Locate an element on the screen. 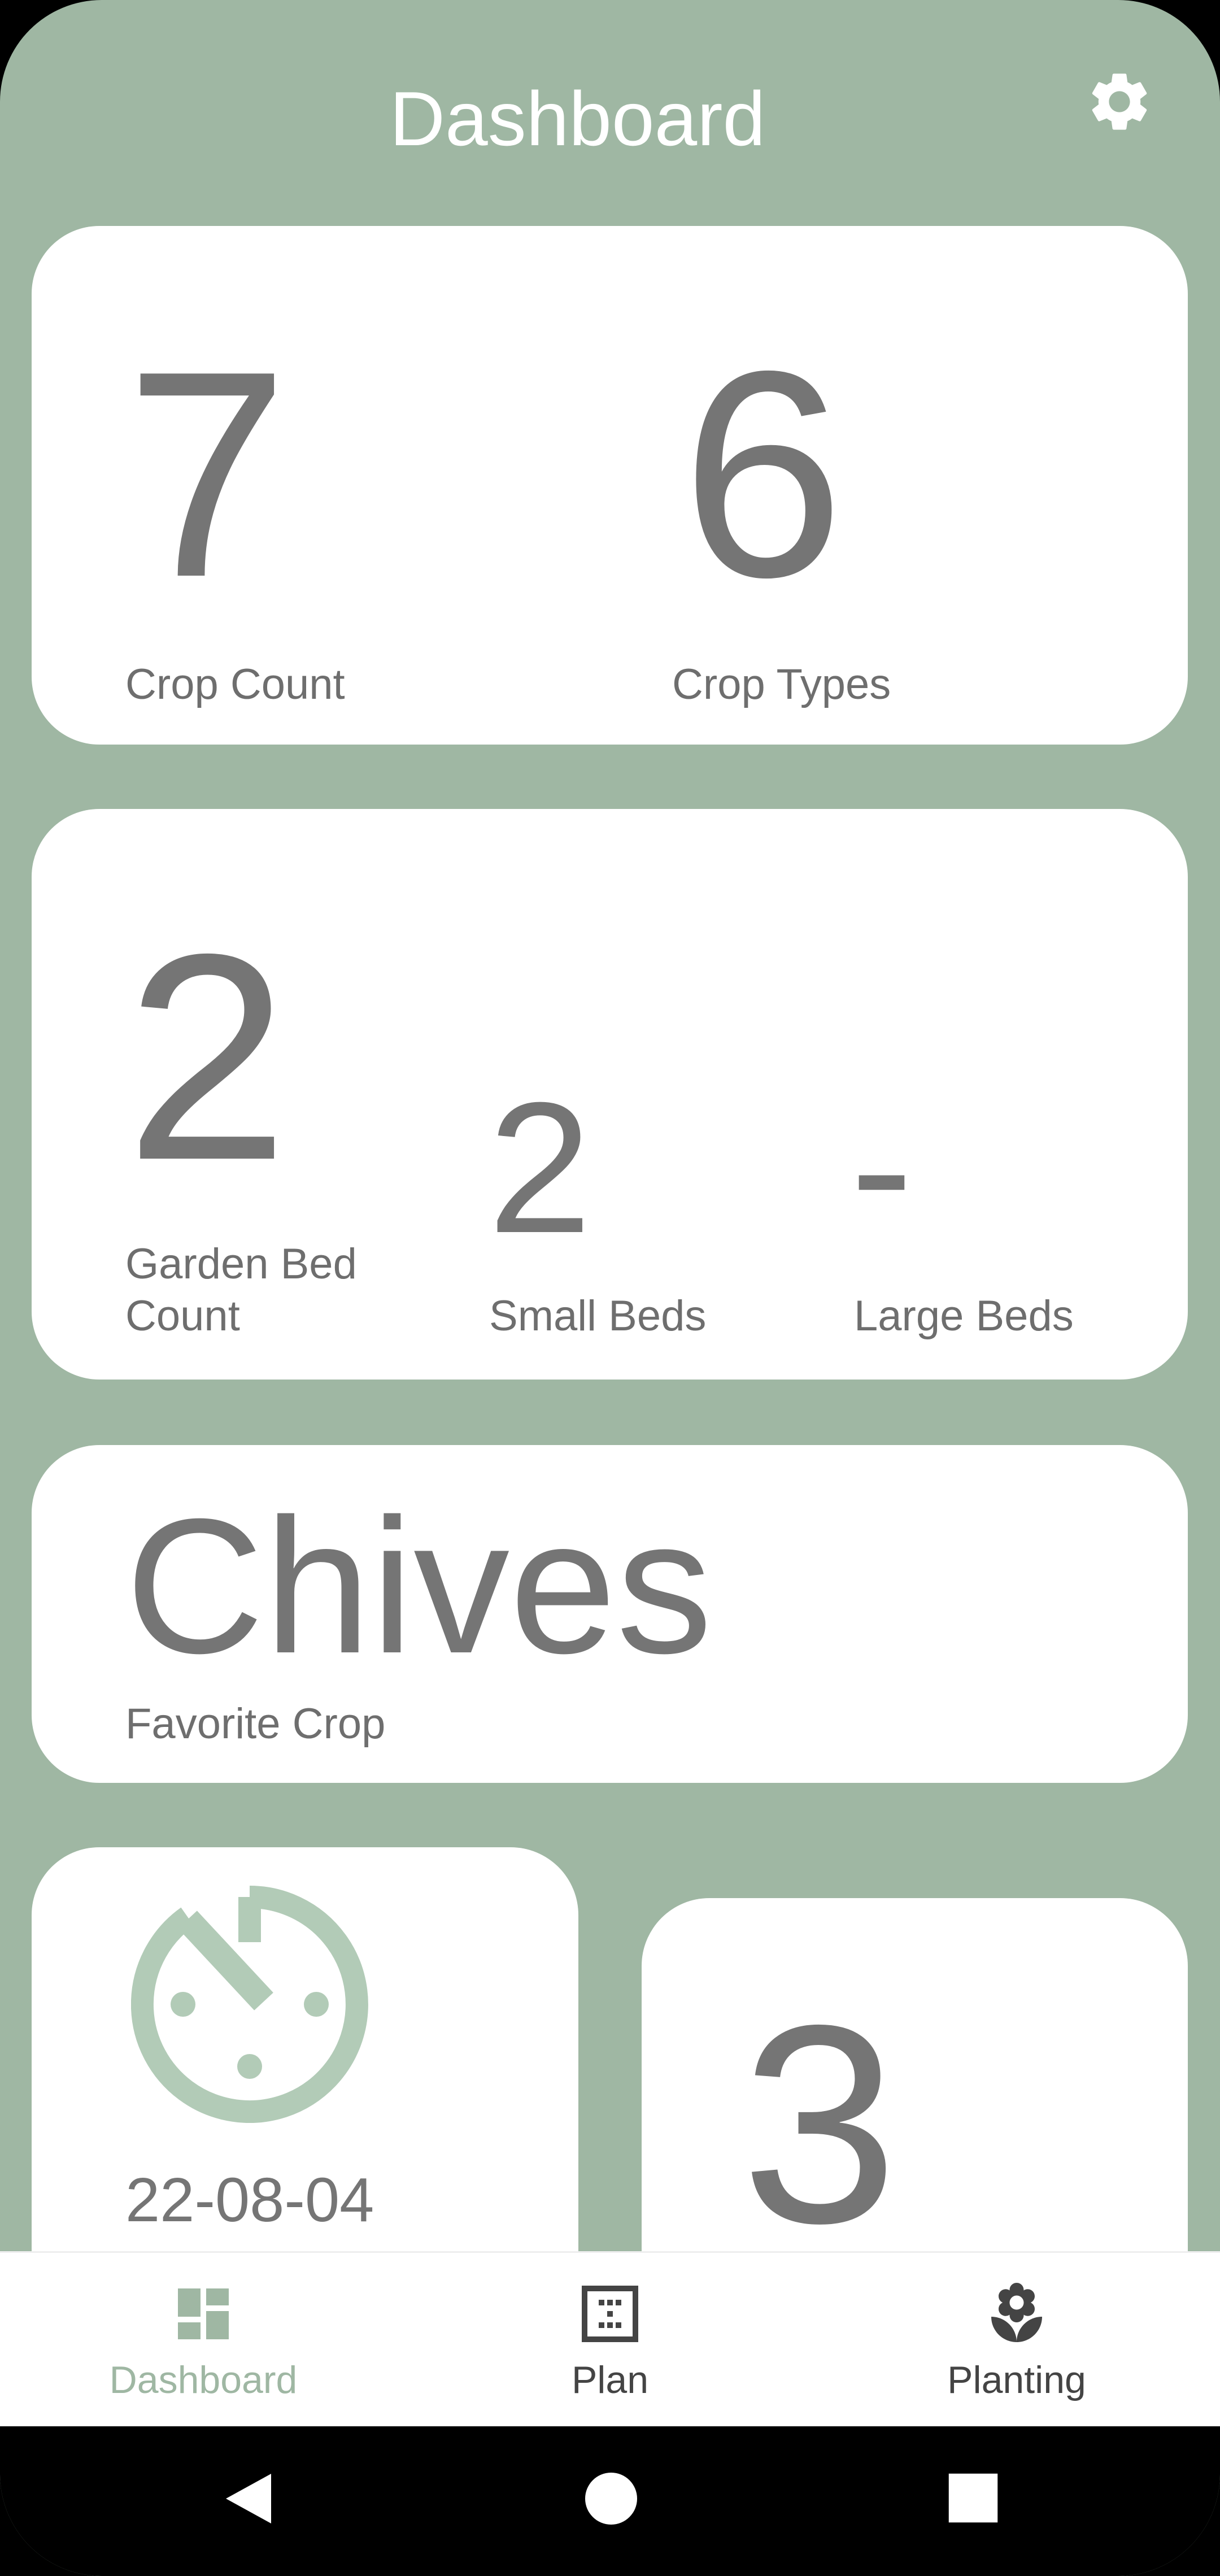 Image resolution: width=1220 pixels, height=2576 pixels. date-value: 22-08-04 is located at coordinates (249, 2200).